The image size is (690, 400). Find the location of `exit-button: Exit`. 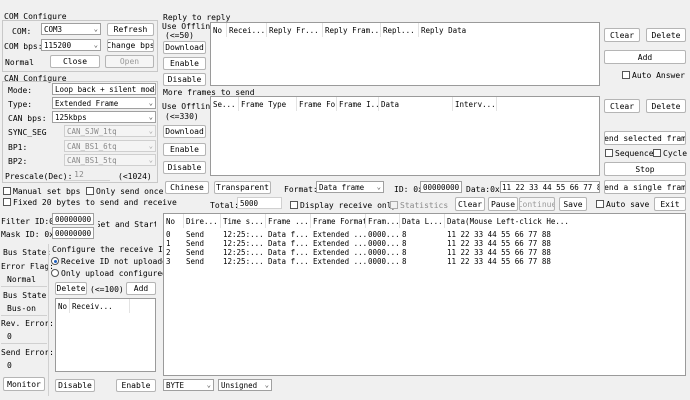

exit-button: Exit is located at coordinates (670, 204).